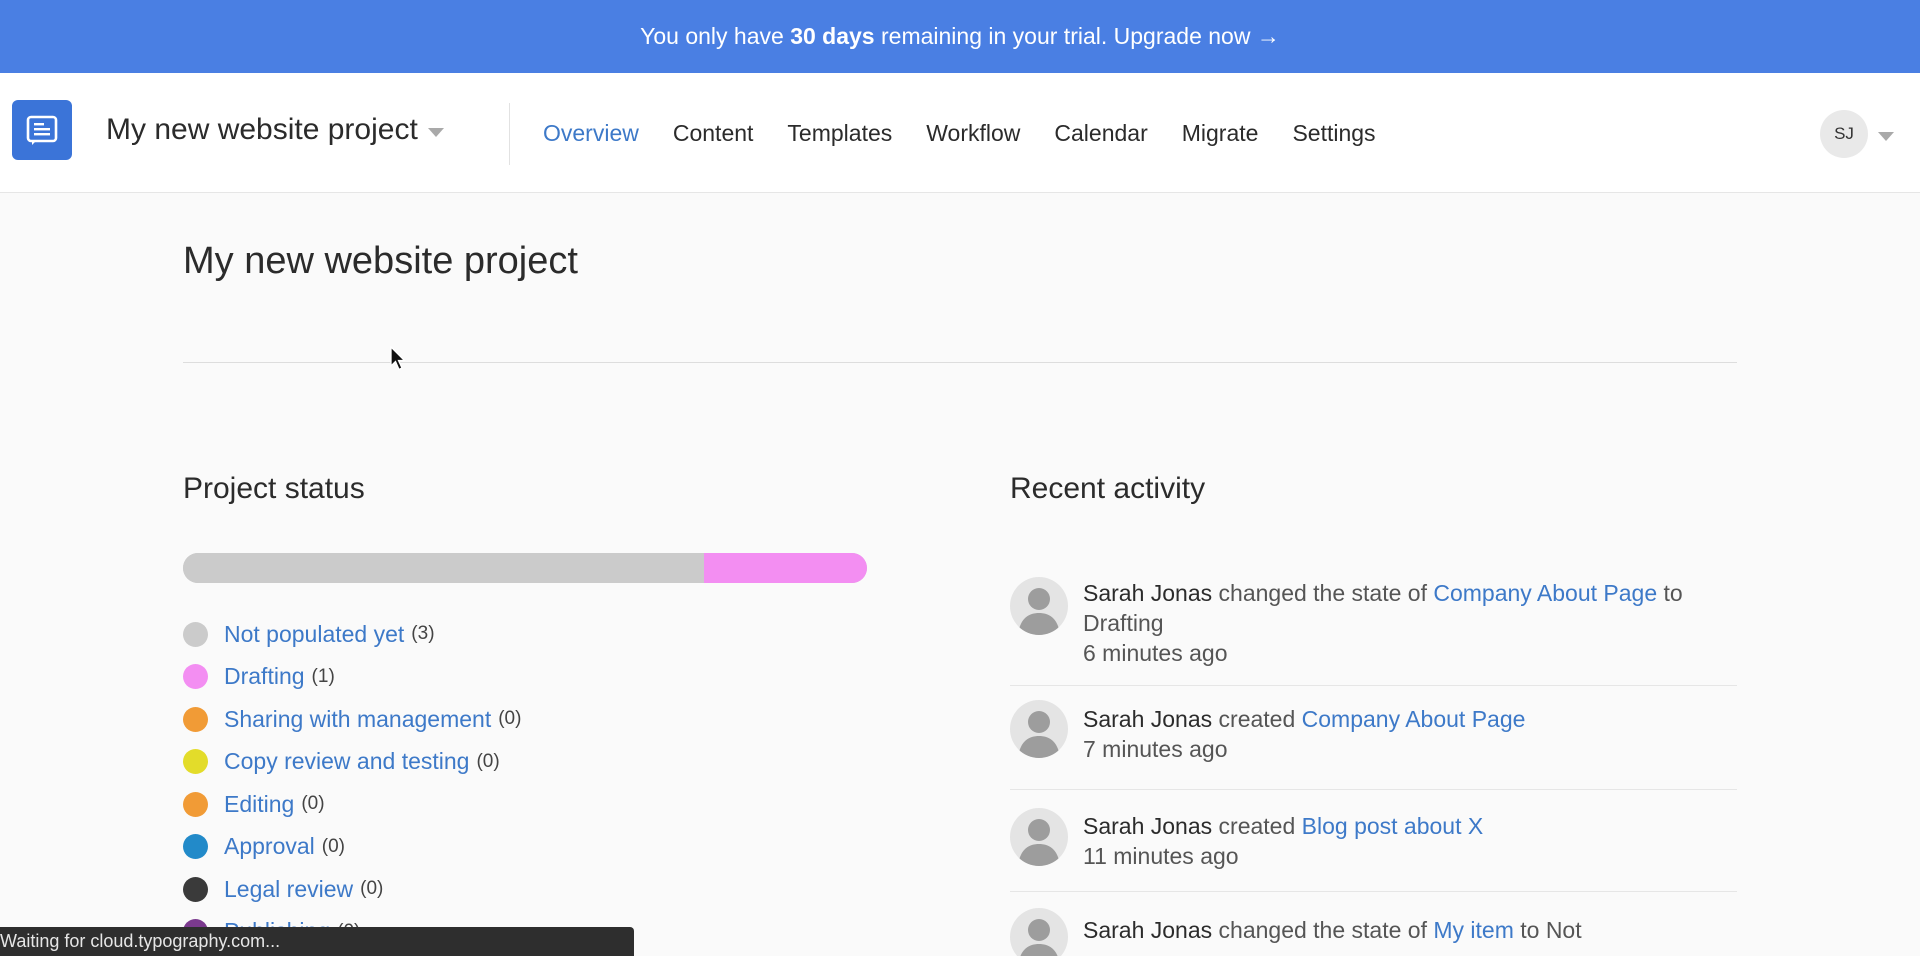 The height and width of the screenshot is (956, 1920). I want to click on status-link: Sharing with management, so click(357, 719).